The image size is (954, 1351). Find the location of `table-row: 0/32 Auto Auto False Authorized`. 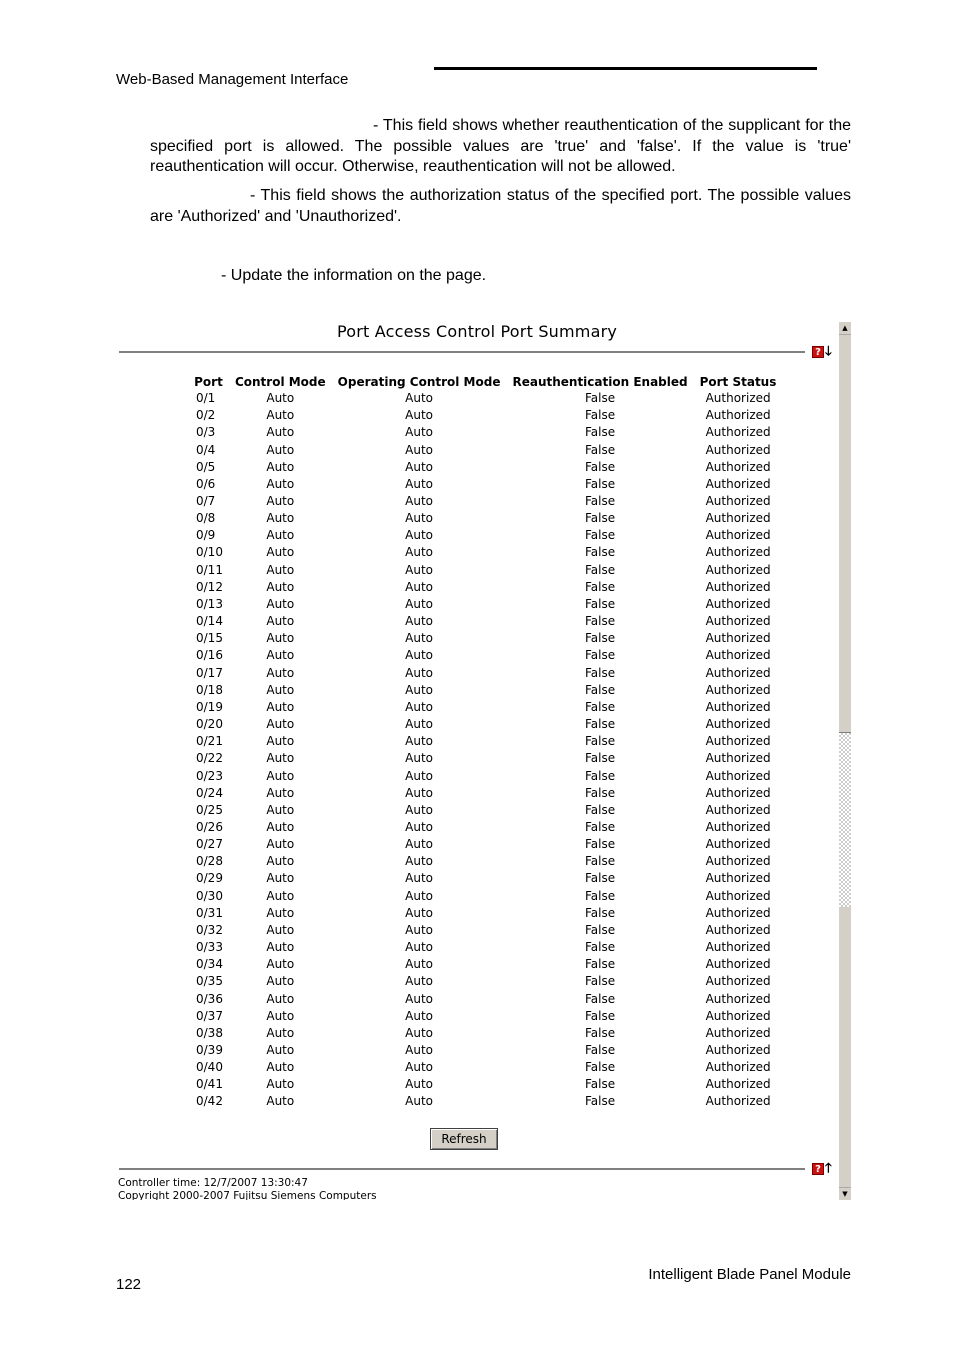

table-row: 0/32 Auto Auto False Authorized is located at coordinates (485, 930).